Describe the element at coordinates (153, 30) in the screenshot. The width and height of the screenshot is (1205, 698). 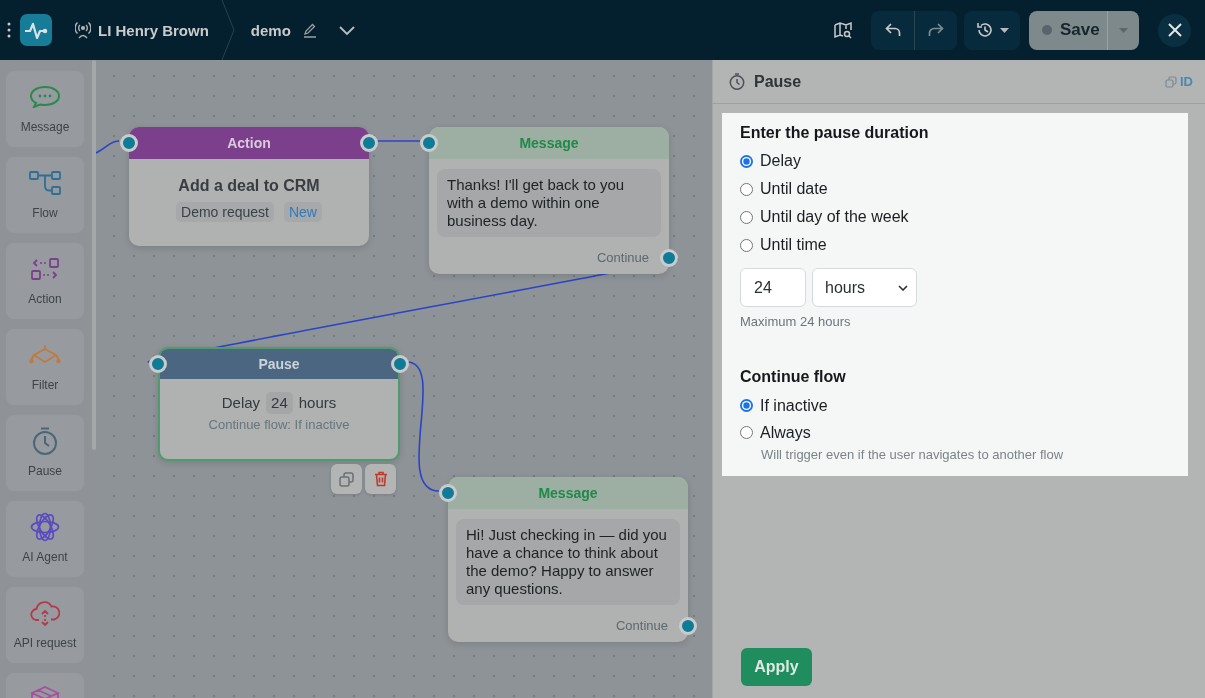
I see `workspace-name: LI Henry Brown` at that location.